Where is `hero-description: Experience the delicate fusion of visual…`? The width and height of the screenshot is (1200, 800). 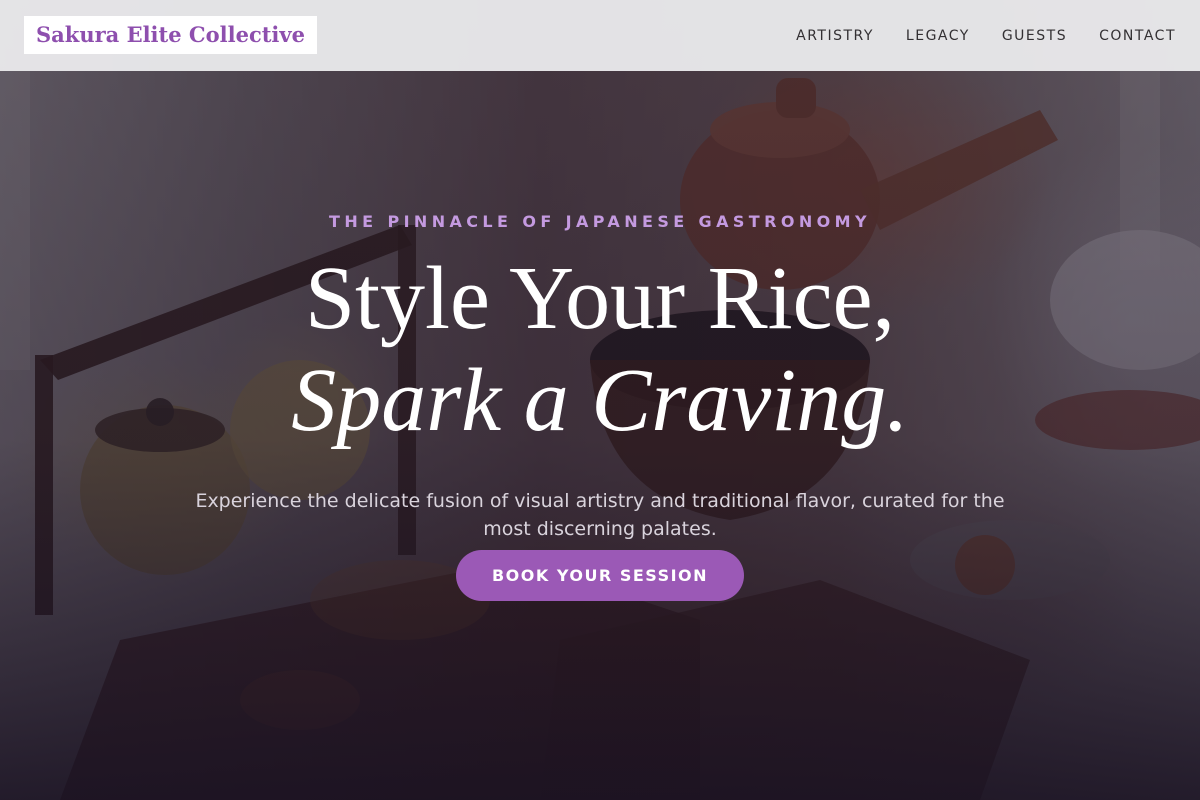
hero-description: Experience the delicate fusion of visual… is located at coordinates (600, 515).